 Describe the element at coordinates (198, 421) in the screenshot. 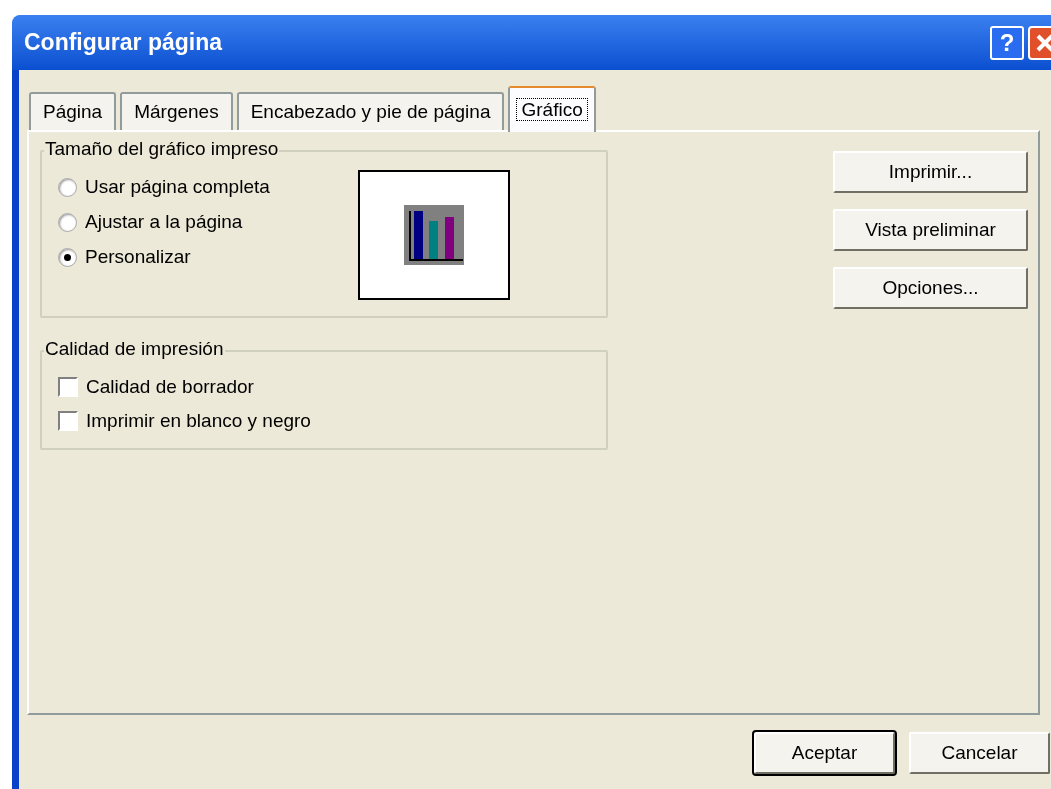

I see `checkbox-label: Imprimir en blanco y negro` at that location.